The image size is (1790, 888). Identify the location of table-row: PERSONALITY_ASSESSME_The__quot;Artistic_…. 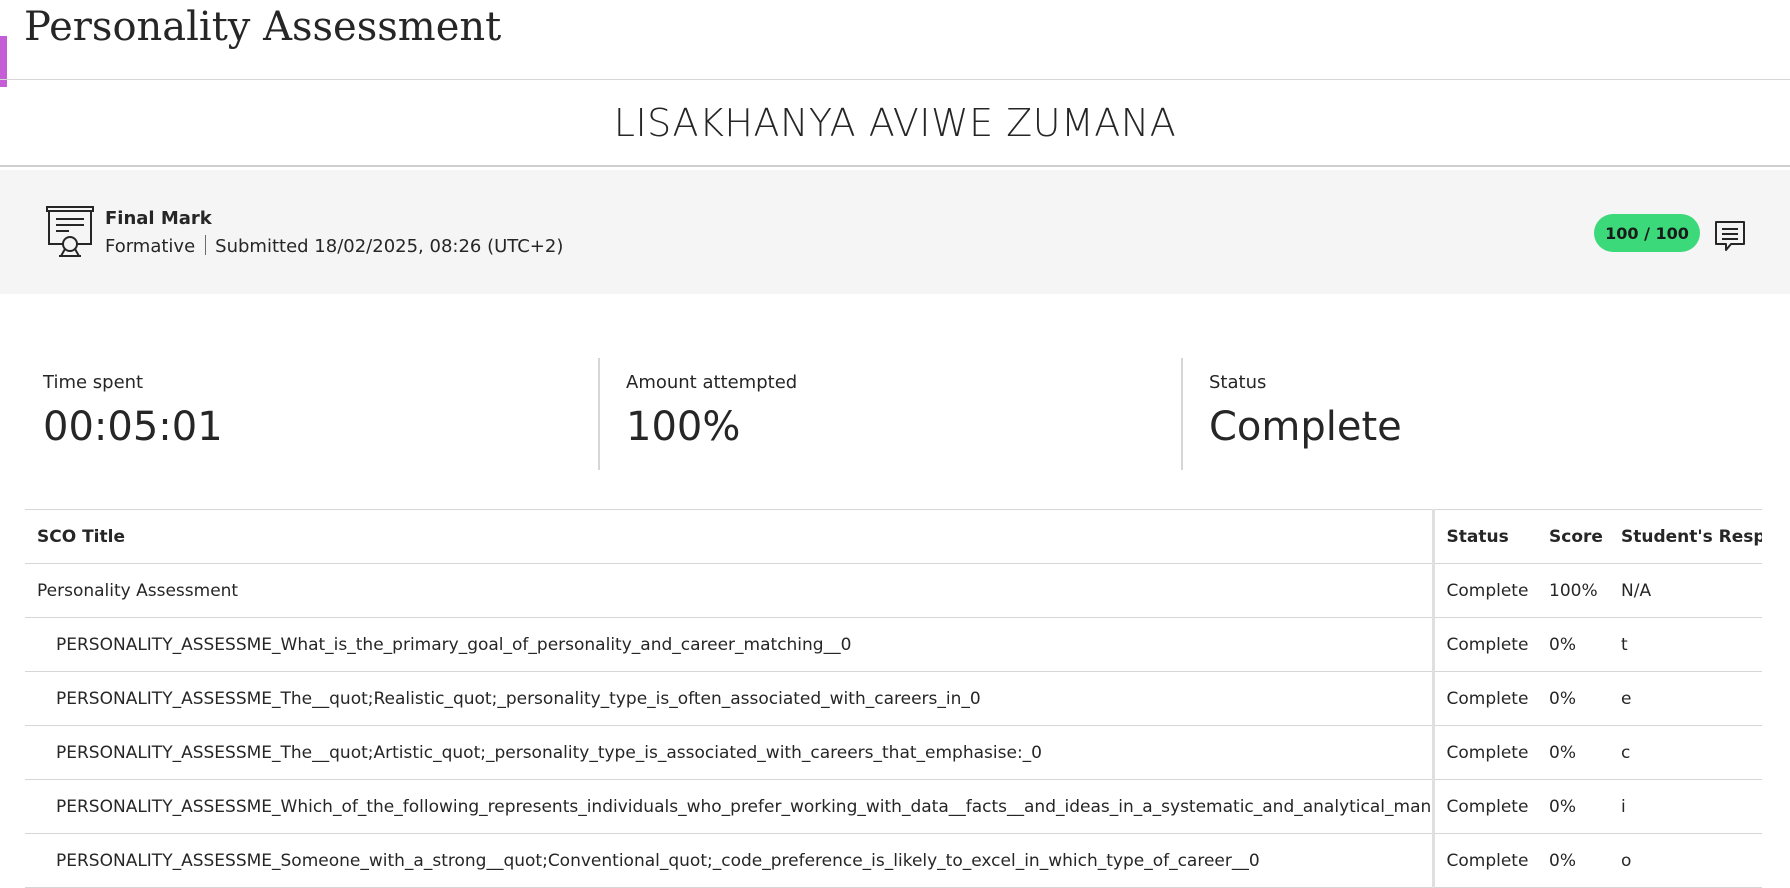
(893, 752).